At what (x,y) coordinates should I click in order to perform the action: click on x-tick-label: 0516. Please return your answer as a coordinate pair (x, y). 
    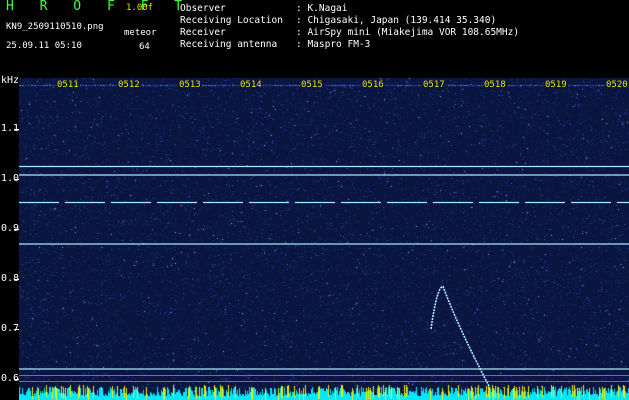
    Looking at the image, I should click on (373, 85).